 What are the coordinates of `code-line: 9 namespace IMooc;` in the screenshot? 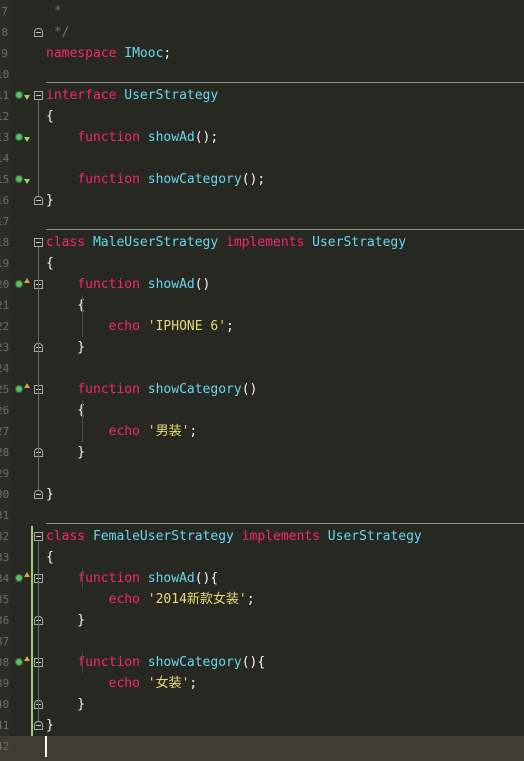 It's located at (262, 53).